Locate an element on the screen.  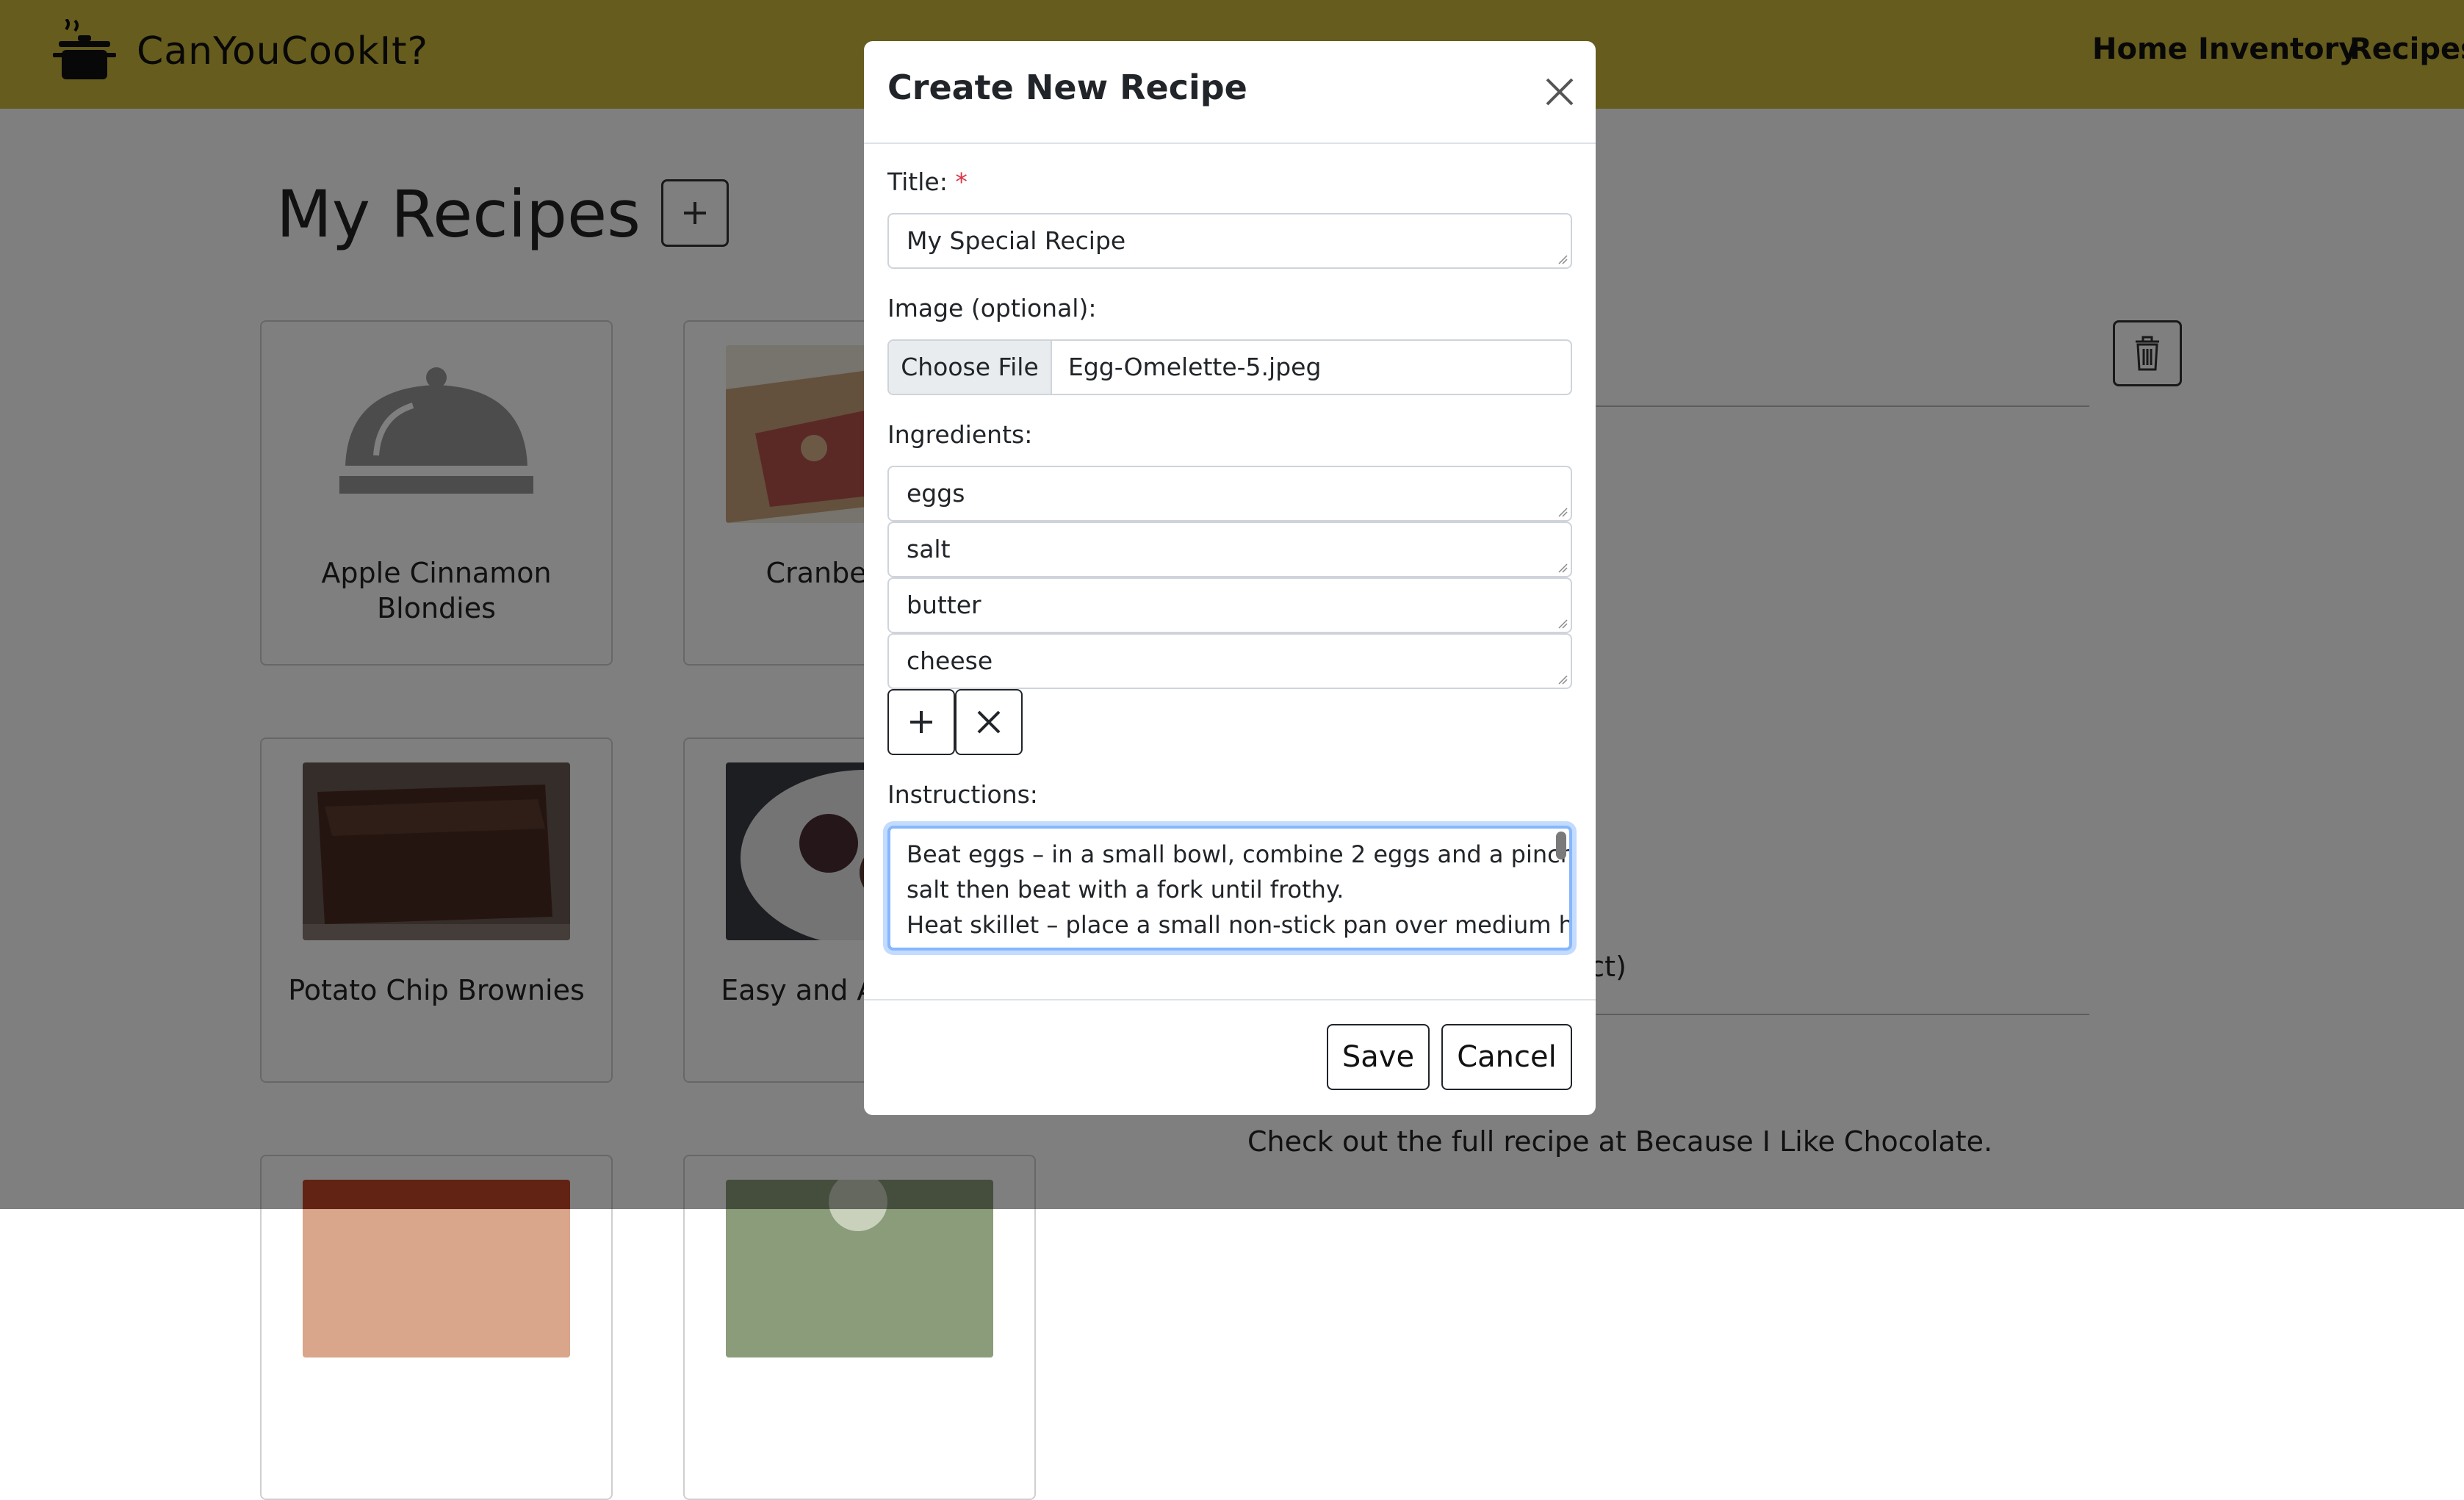
image-label: Image (optional): is located at coordinates (992, 308).